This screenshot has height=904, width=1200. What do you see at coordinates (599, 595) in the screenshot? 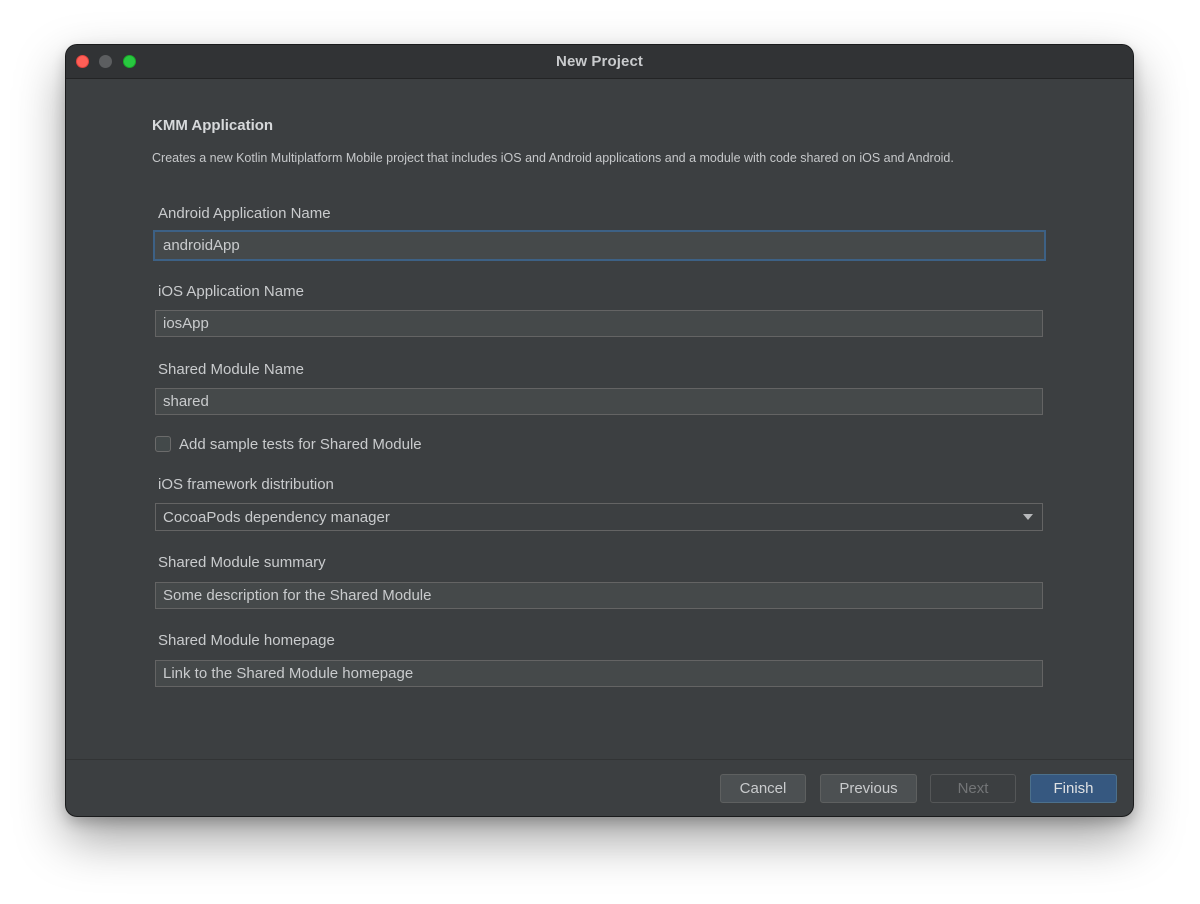
I see `shared-module-summary-input` at bounding box center [599, 595].